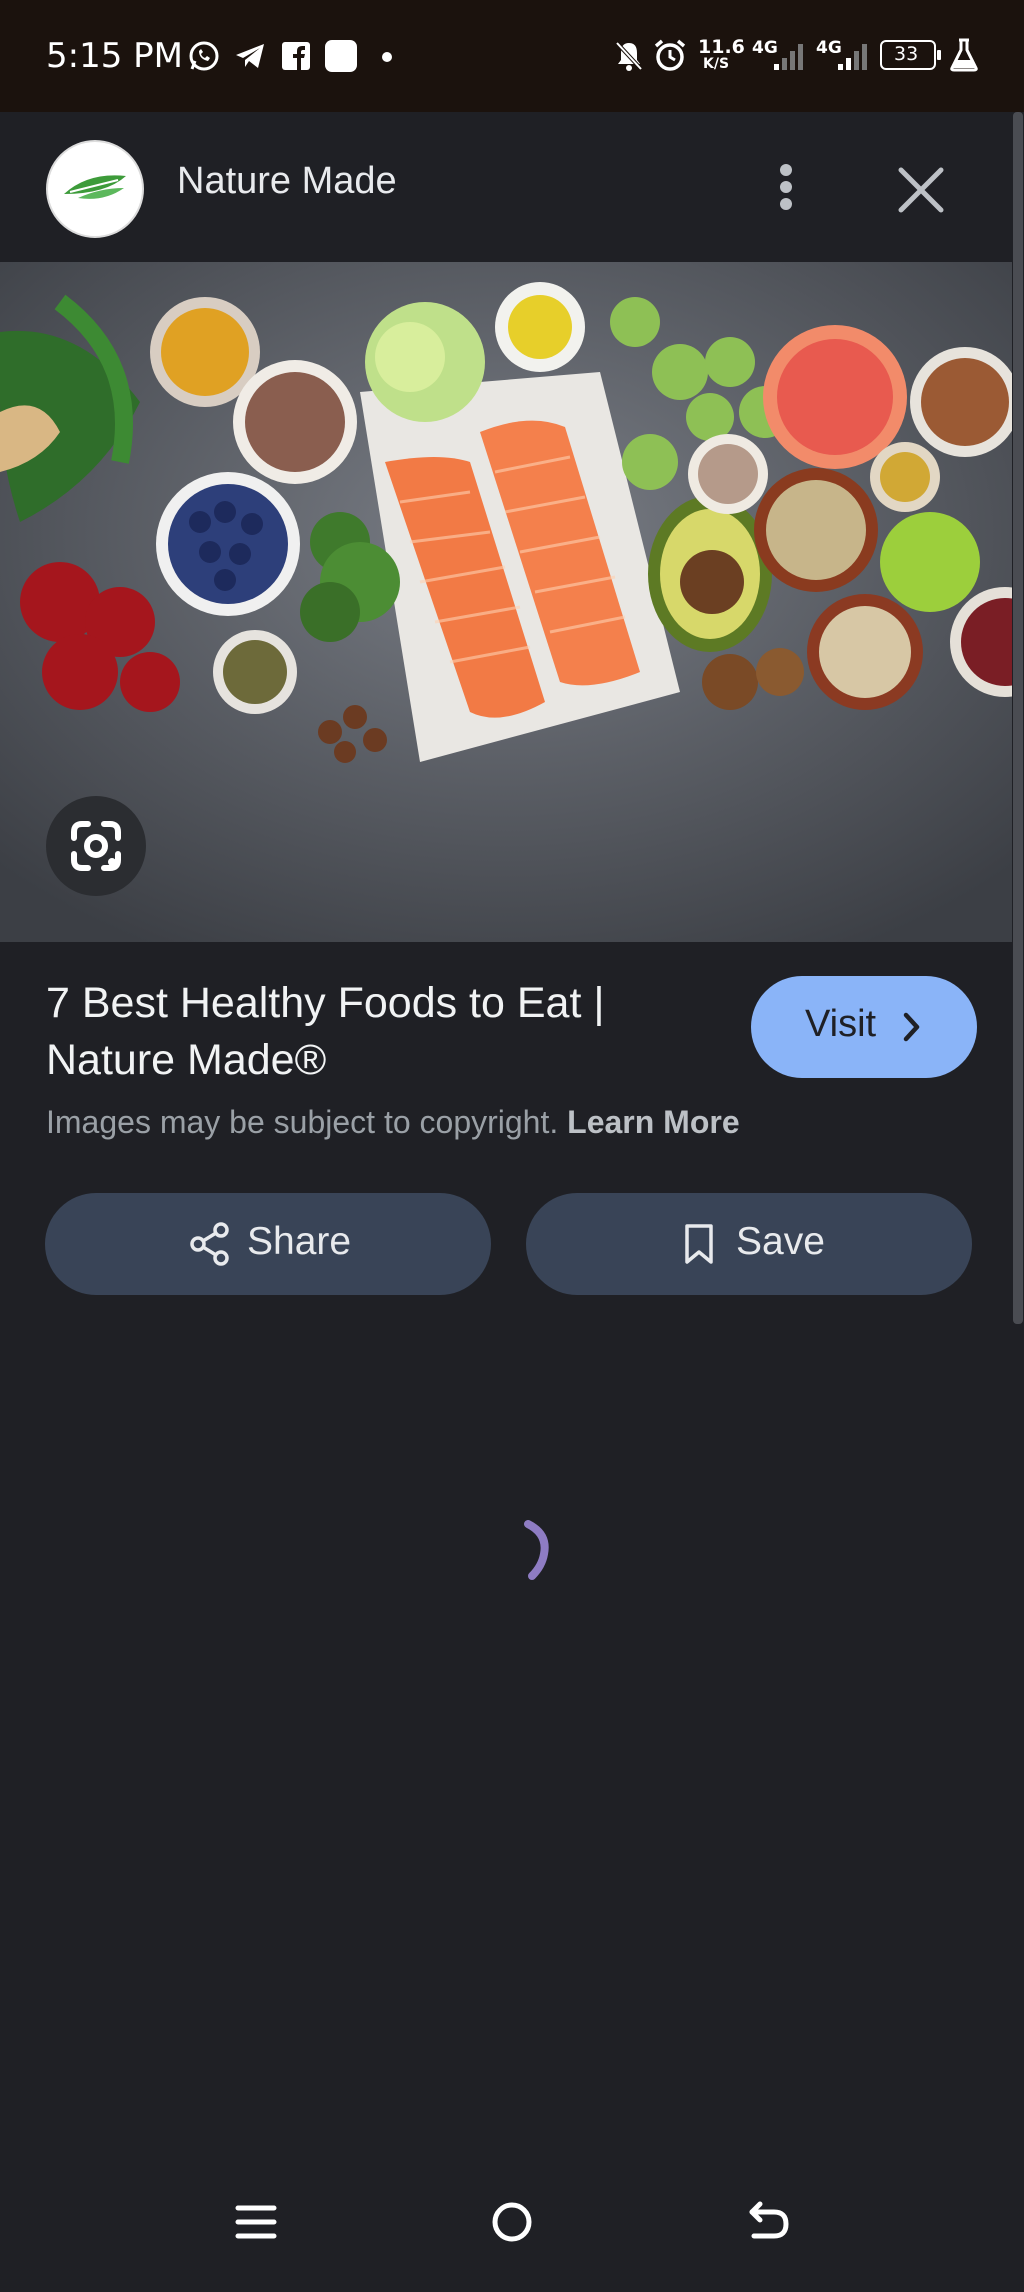  Describe the element at coordinates (512, 2222) in the screenshot. I see `home-icon` at that location.